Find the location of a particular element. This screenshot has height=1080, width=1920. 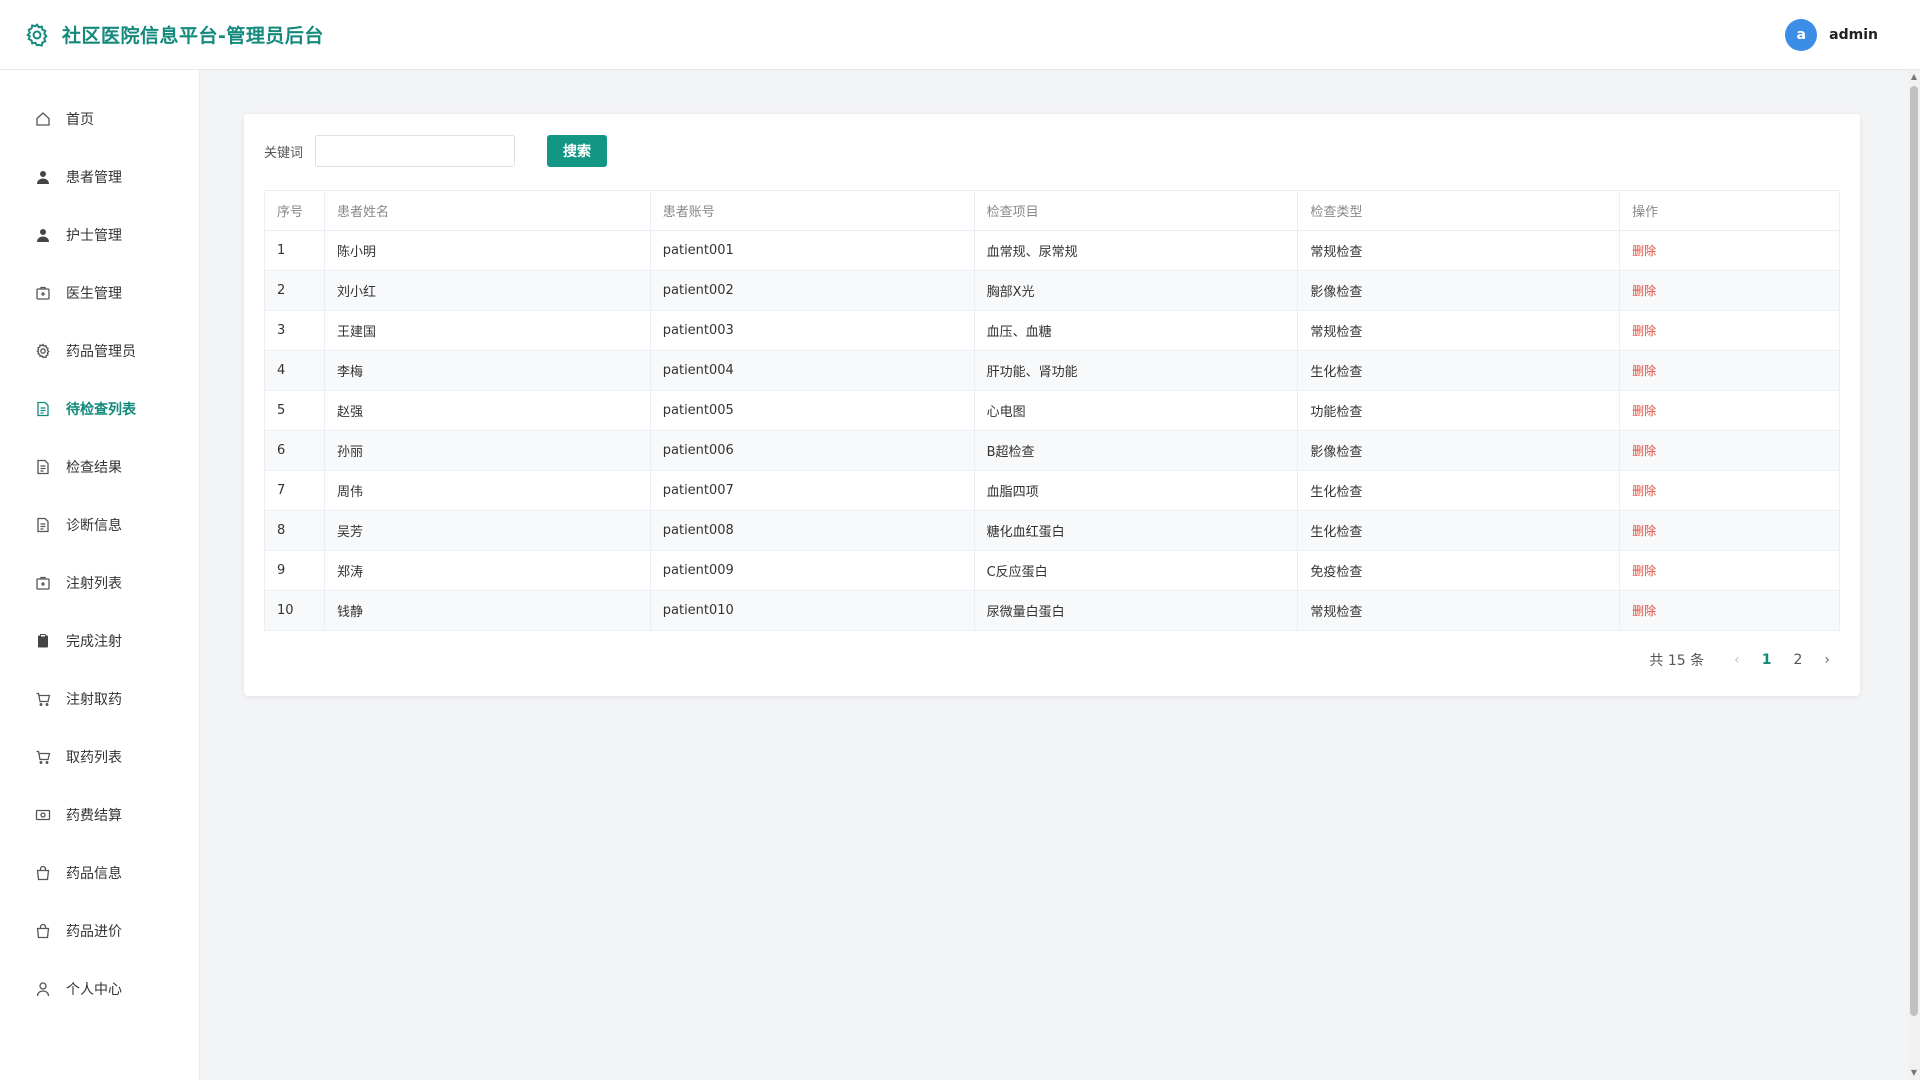

sidebar-item-3: 医生管理 is located at coordinates (99, 293).